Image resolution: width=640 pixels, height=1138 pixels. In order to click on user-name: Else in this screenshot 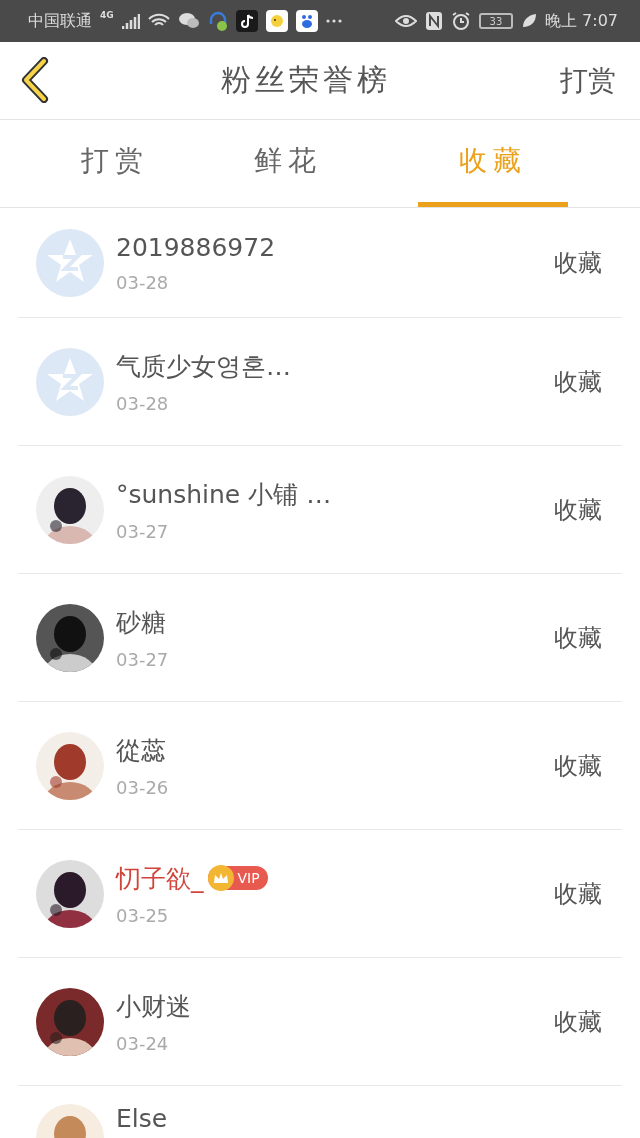, I will do `click(142, 1118)`.